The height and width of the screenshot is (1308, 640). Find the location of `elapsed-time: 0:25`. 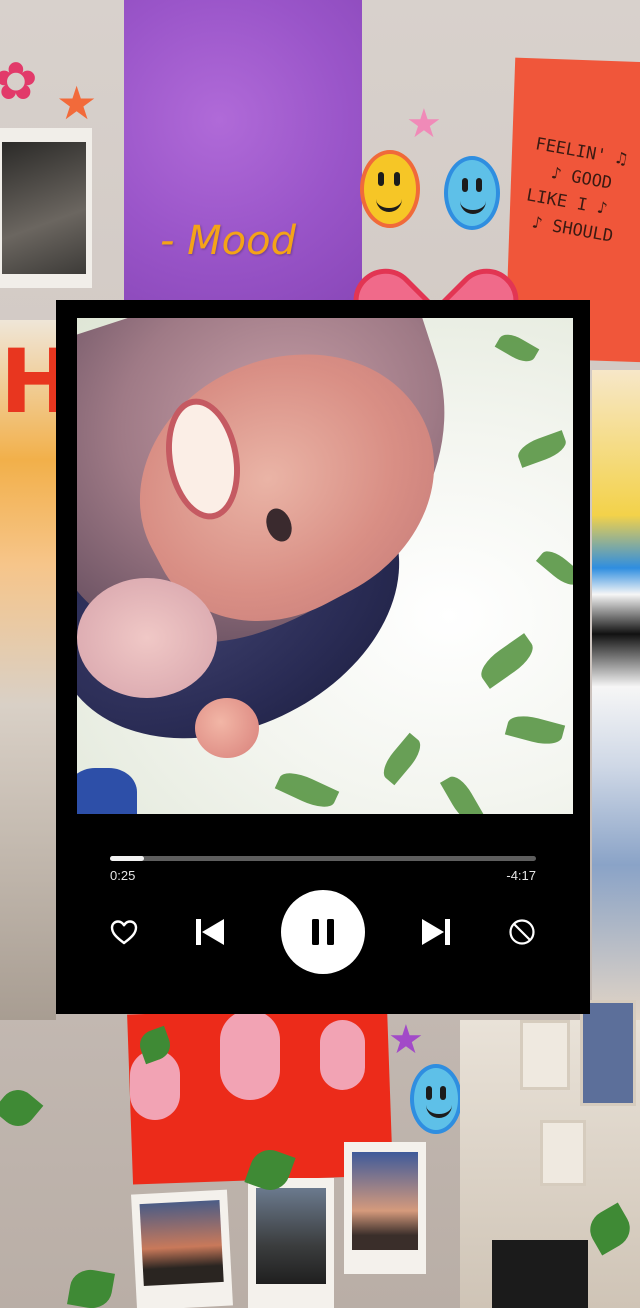

elapsed-time: 0:25 is located at coordinates (123, 875).